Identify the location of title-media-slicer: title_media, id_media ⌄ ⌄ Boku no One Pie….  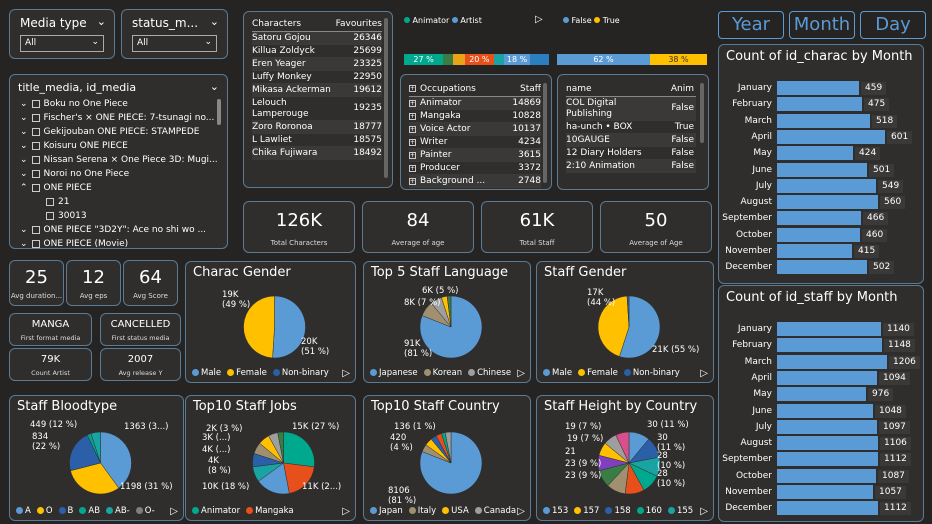
(118, 161).